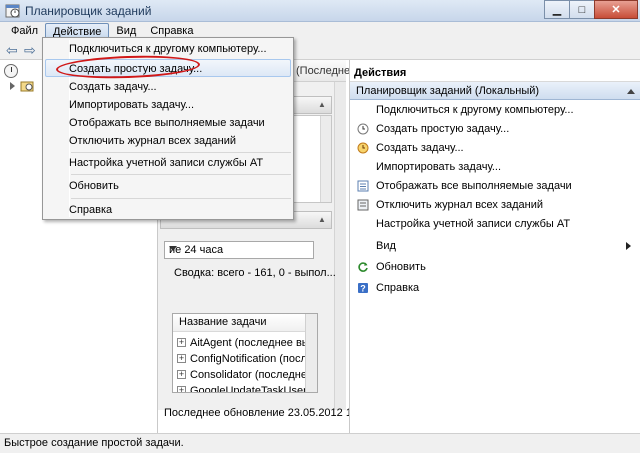 The image size is (640, 453). I want to click on task-list-scrollbar, so click(311, 353).